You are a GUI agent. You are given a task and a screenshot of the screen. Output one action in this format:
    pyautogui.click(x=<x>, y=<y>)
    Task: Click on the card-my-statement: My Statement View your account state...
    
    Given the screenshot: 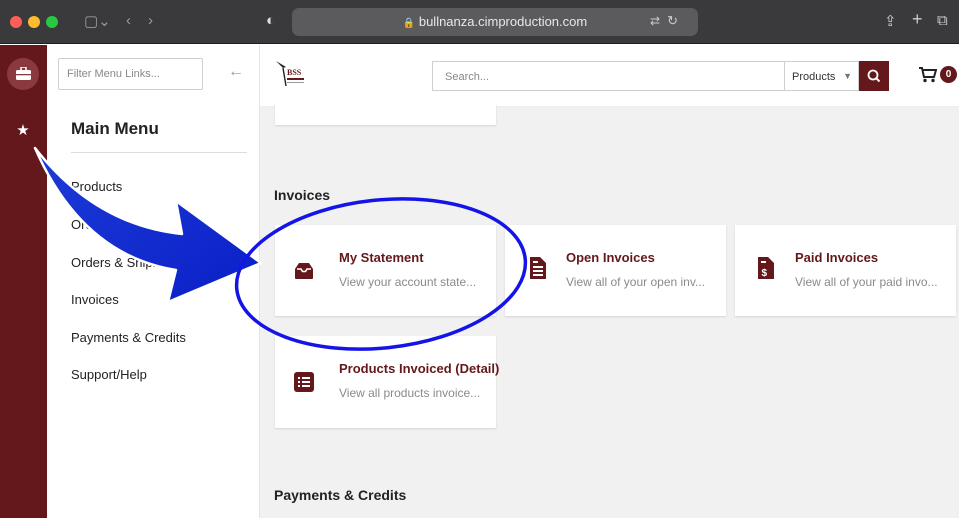 What is the action you would take?
    pyautogui.click(x=385, y=270)
    